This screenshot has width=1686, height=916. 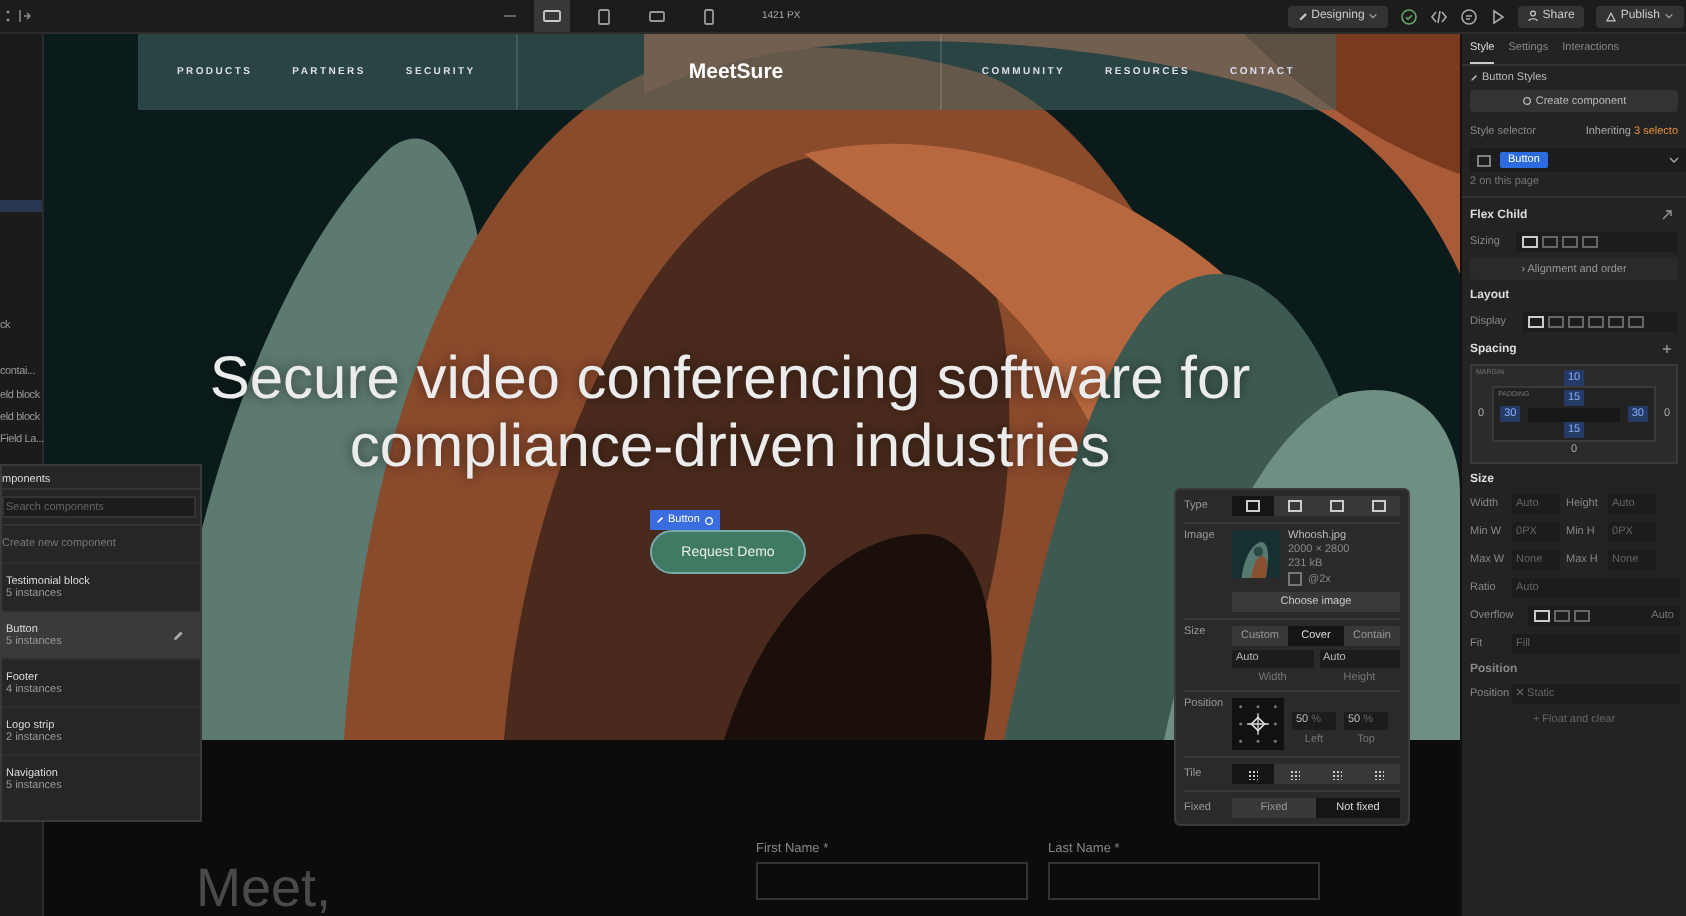 What do you see at coordinates (25, 16) in the screenshot?
I see `panel-toggle-icon` at bounding box center [25, 16].